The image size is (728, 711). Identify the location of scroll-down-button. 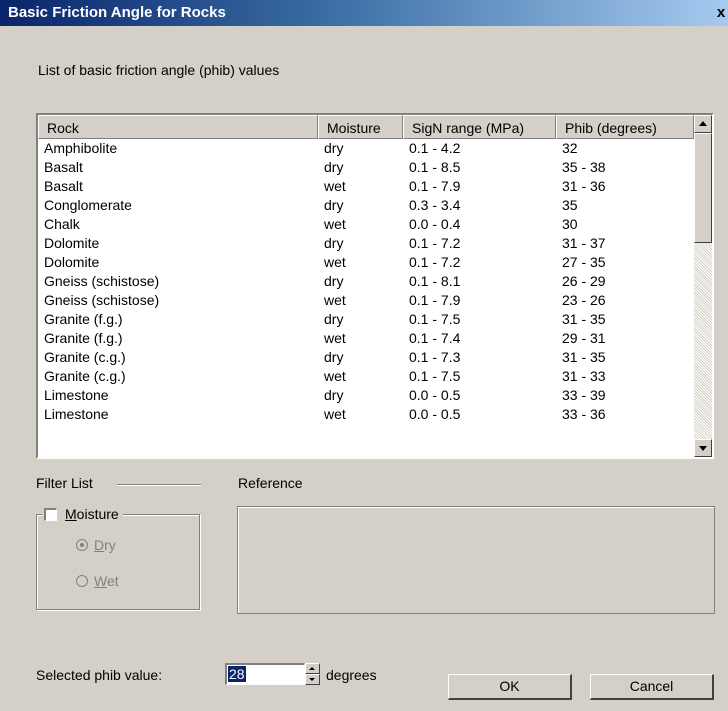
(703, 448).